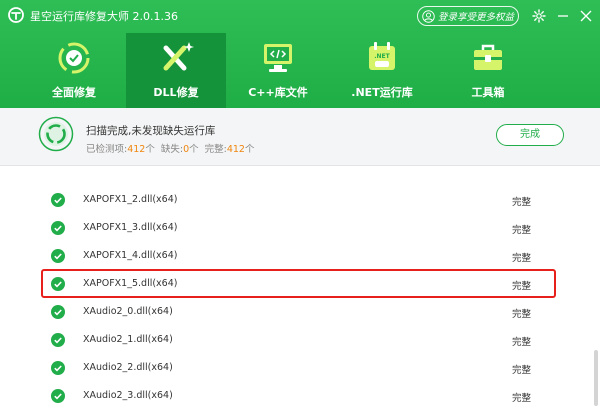 This screenshot has height=410, width=600. Describe the element at coordinates (104, 16) in the screenshot. I see `app-title: 星空运行库修复大师 2.0.1.36` at that location.